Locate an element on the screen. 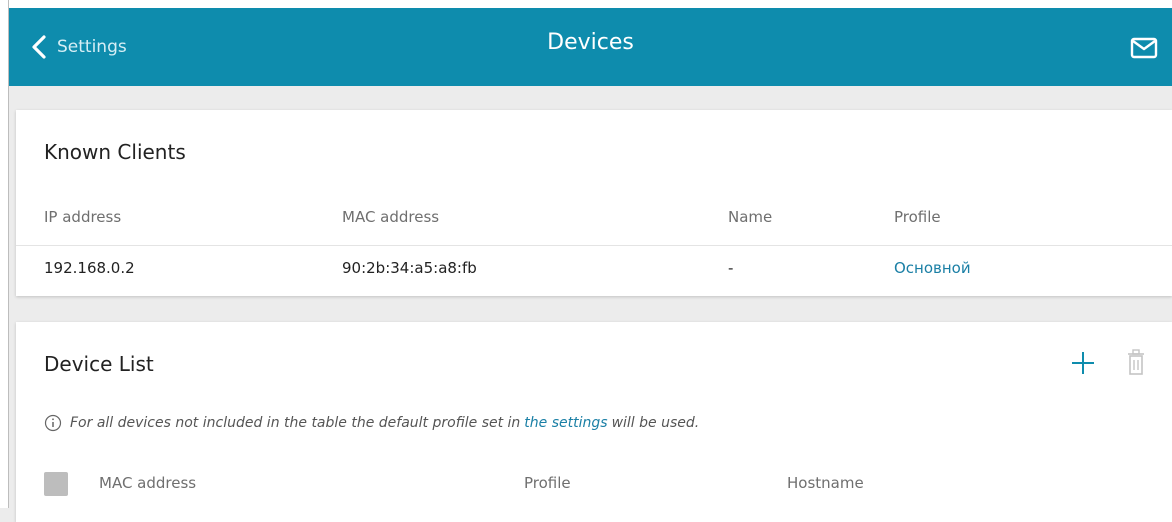 The image size is (1172, 522). select-all-checkbox is located at coordinates (56, 484).